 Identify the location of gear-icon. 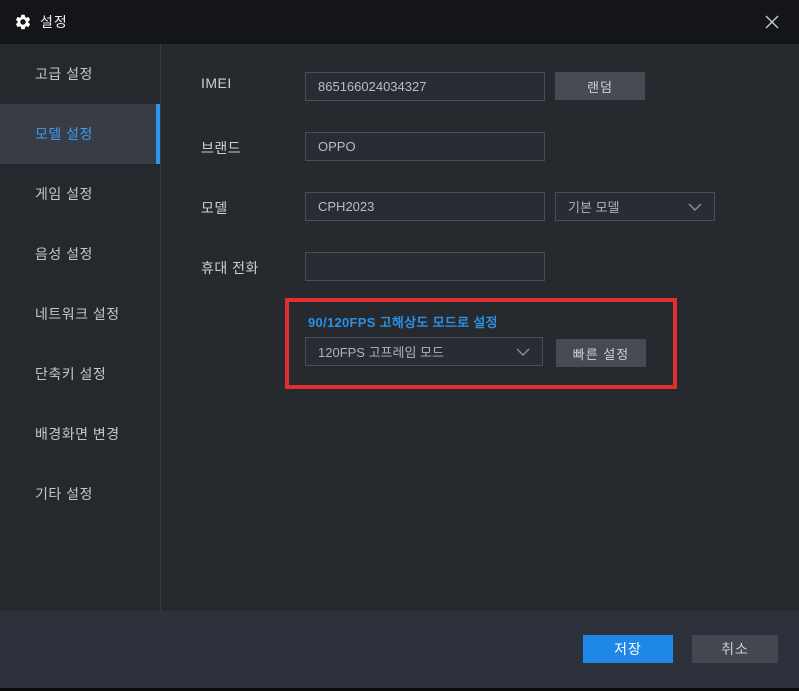
(23, 22).